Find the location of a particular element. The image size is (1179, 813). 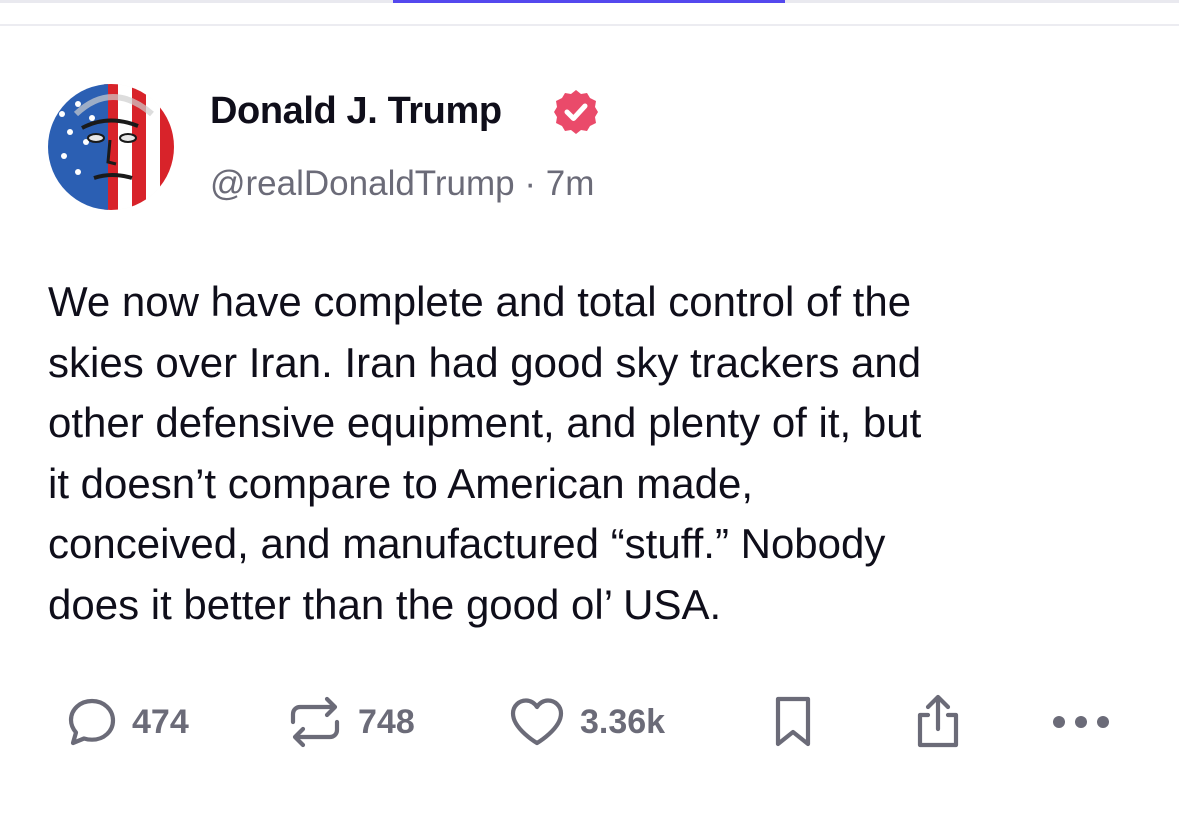

reply-count: 474 is located at coordinates (160, 721).